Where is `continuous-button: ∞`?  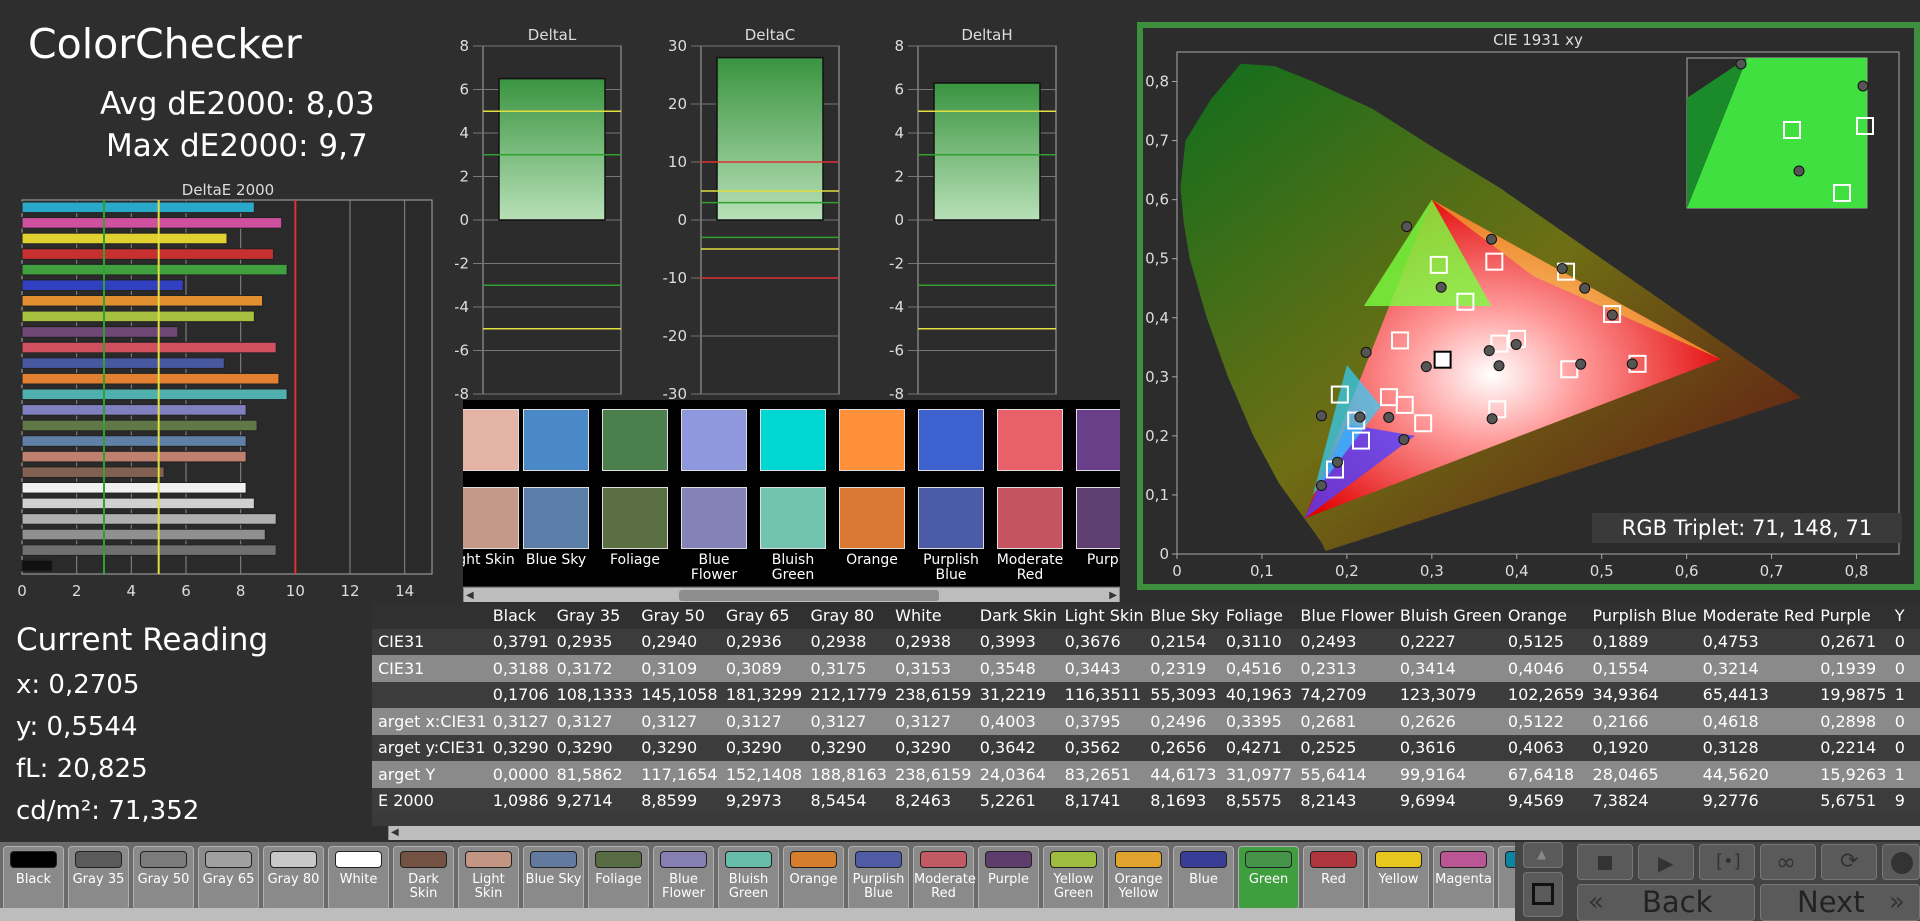 continuous-button: ∞ is located at coordinates (1788, 862).